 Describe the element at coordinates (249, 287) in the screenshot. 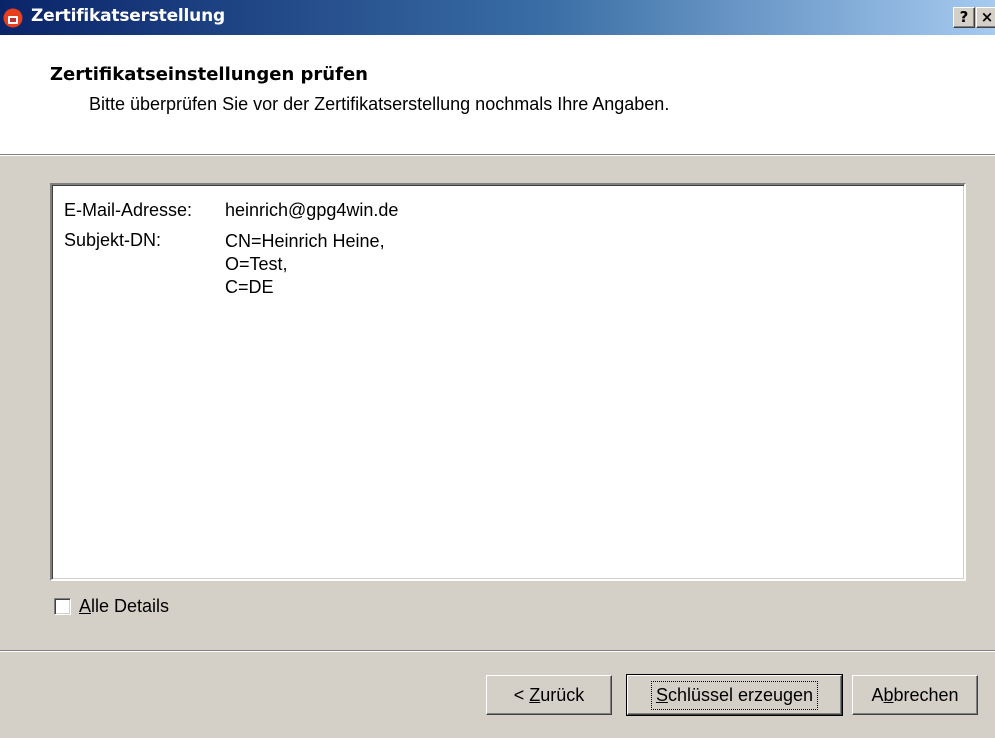

I see `subject-dn-line: C=DE` at that location.